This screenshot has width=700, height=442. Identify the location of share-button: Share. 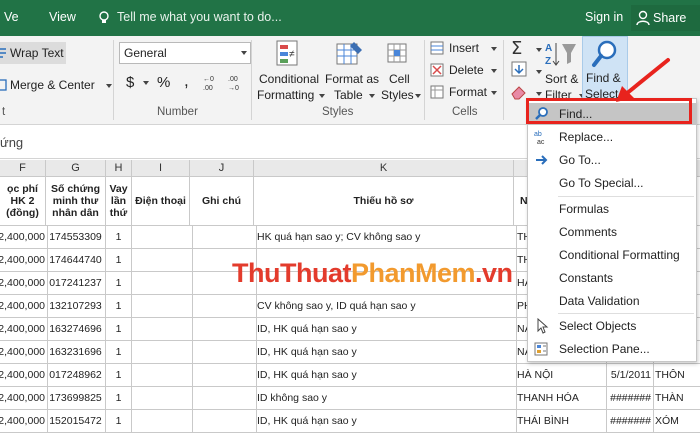
(665, 18).